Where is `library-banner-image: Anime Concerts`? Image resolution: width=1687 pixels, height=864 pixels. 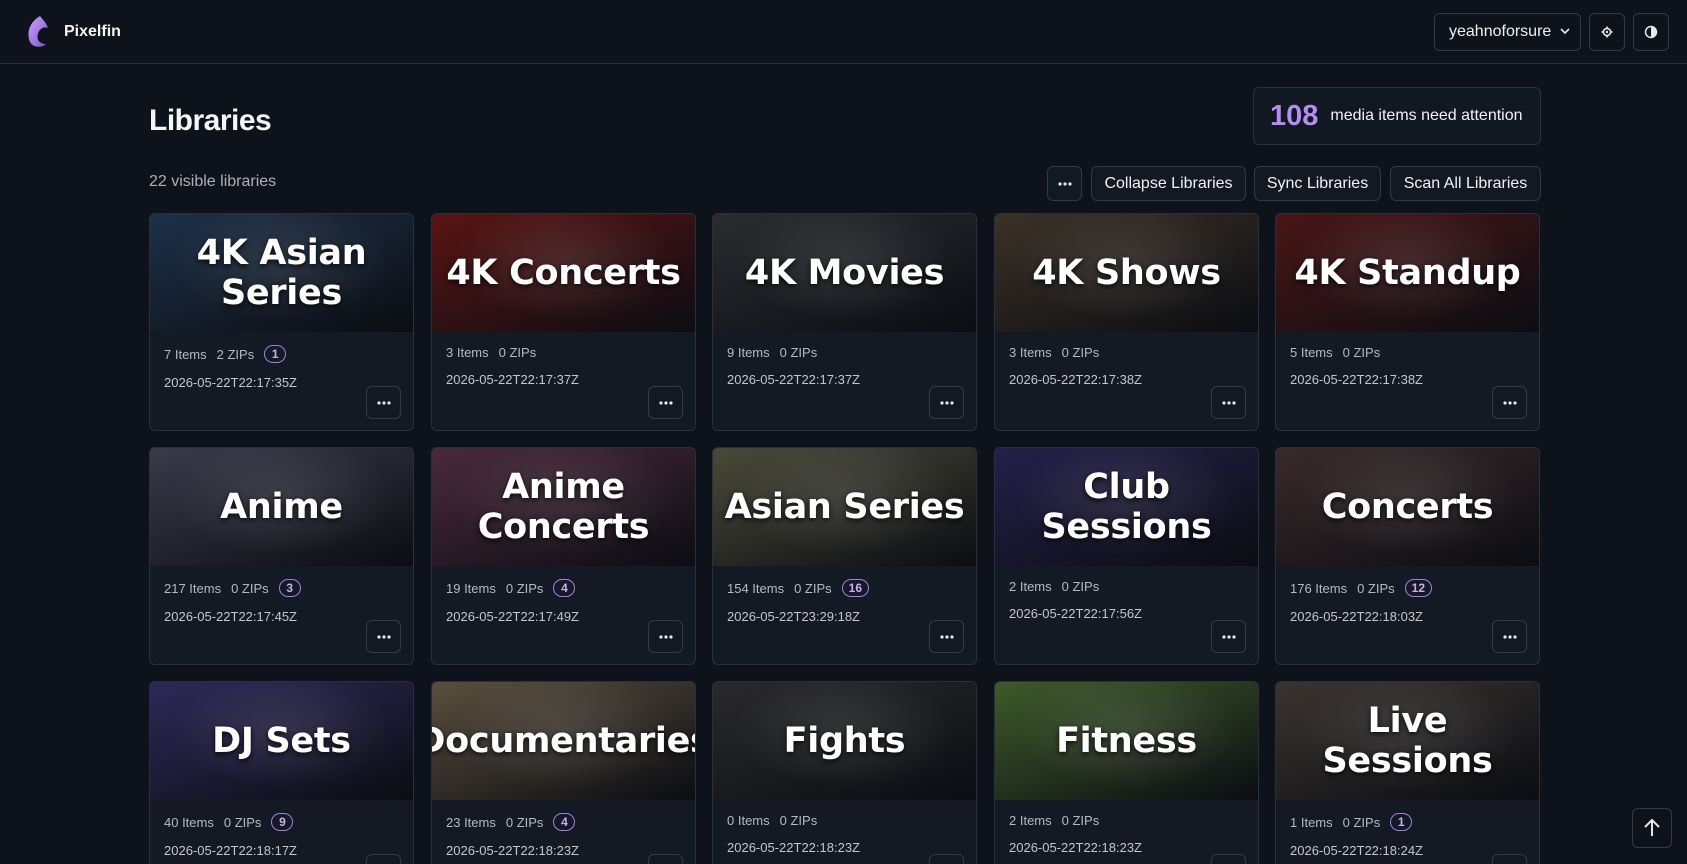 library-banner-image: Anime Concerts is located at coordinates (563, 507).